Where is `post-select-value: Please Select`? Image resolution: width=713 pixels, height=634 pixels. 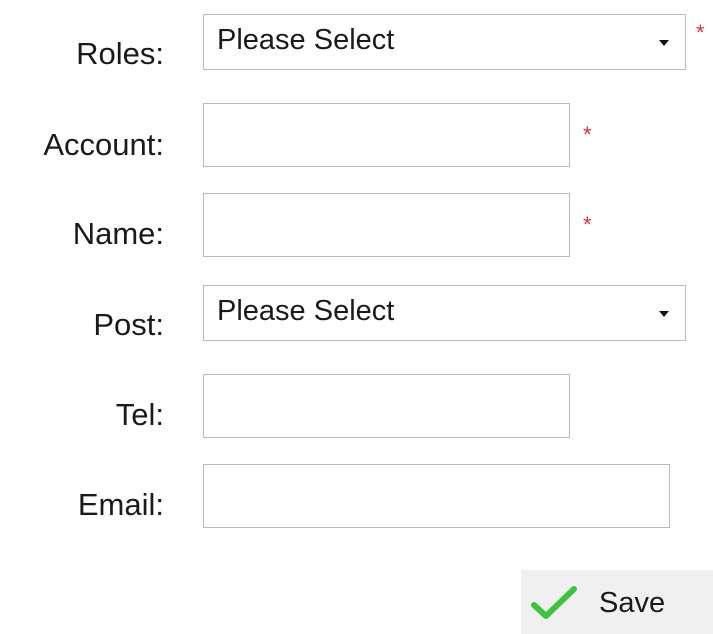
post-select-value: Please Select is located at coordinates (306, 311).